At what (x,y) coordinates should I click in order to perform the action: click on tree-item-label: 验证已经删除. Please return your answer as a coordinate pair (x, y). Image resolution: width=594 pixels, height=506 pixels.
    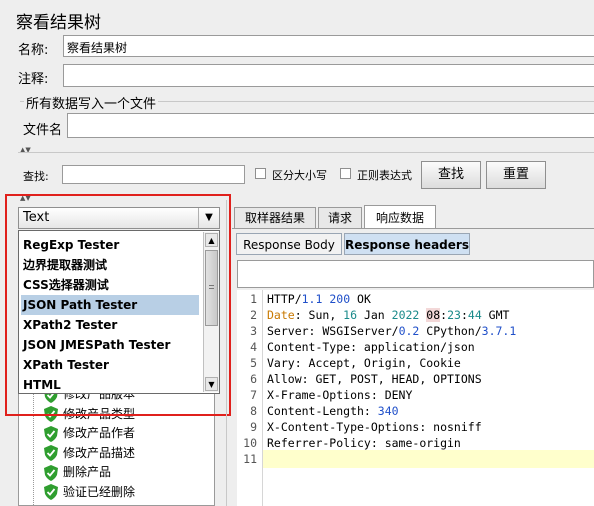
    Looking at the image, I should click on (99, 491).